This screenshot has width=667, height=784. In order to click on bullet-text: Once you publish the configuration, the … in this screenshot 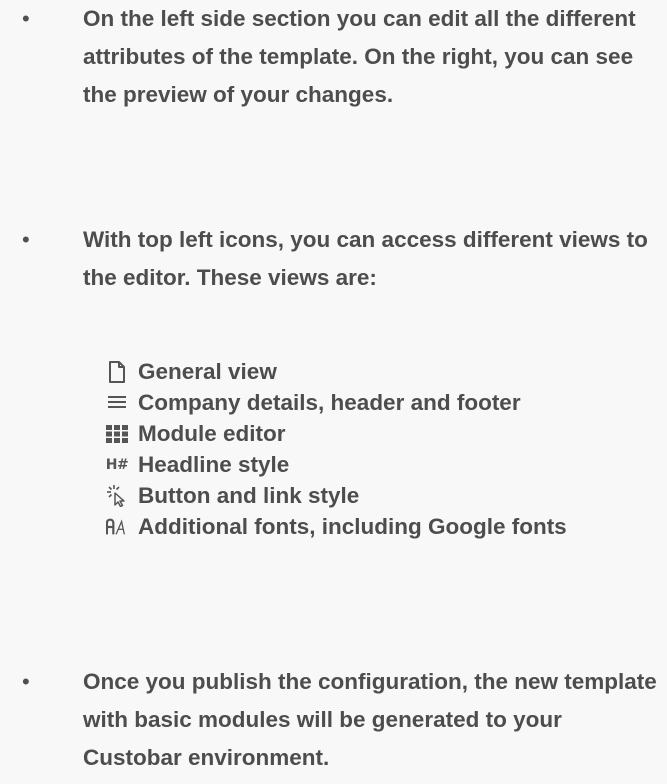, I will do `click(370, 719)`.